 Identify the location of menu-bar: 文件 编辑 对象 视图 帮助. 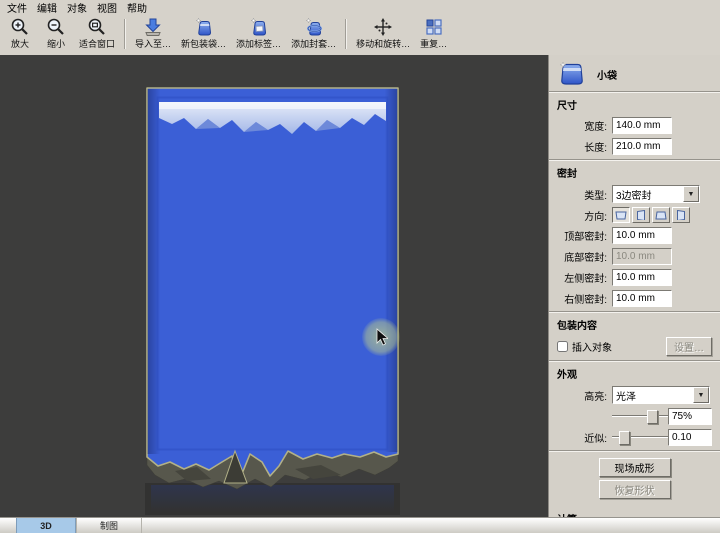
(360, 7).